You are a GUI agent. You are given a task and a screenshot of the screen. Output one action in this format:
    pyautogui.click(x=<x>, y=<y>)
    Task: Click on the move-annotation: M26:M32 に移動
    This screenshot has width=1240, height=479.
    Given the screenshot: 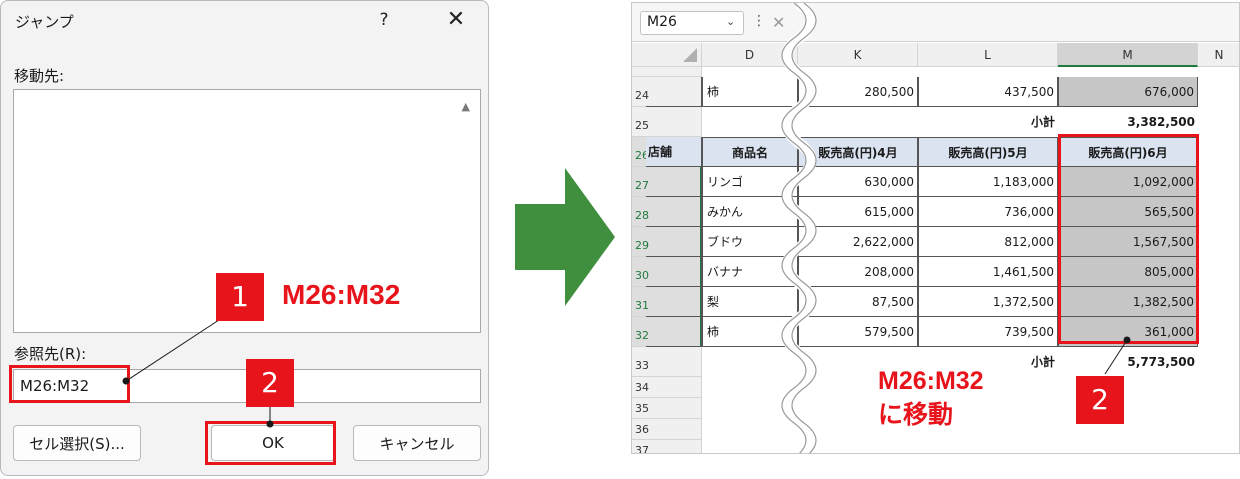 What is the action you would take?
    pyautogui.click(x=931, y=398)
    